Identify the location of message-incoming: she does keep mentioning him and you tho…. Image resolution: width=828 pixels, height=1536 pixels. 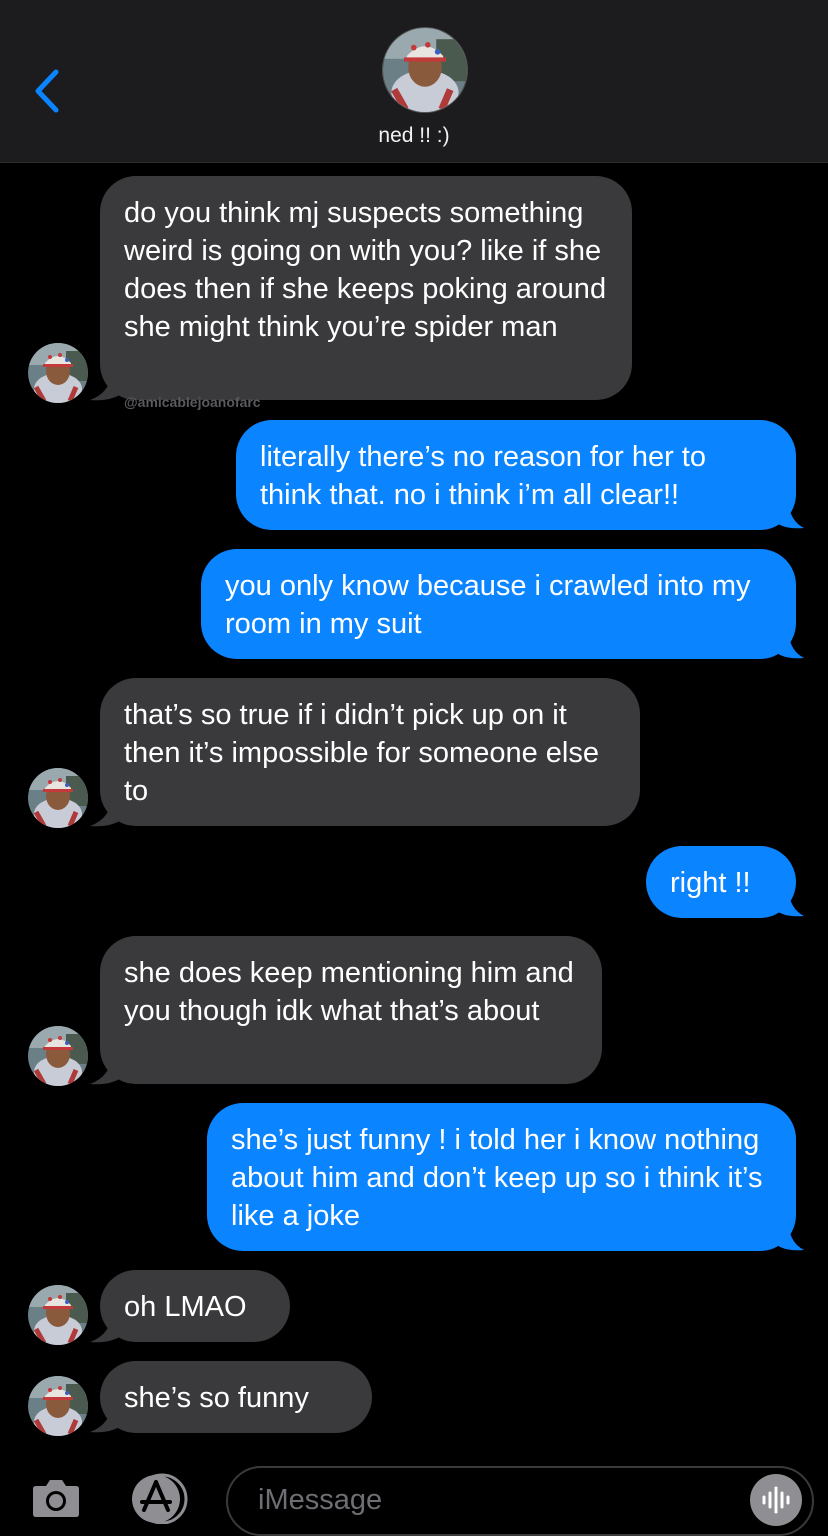
(351, 1010).